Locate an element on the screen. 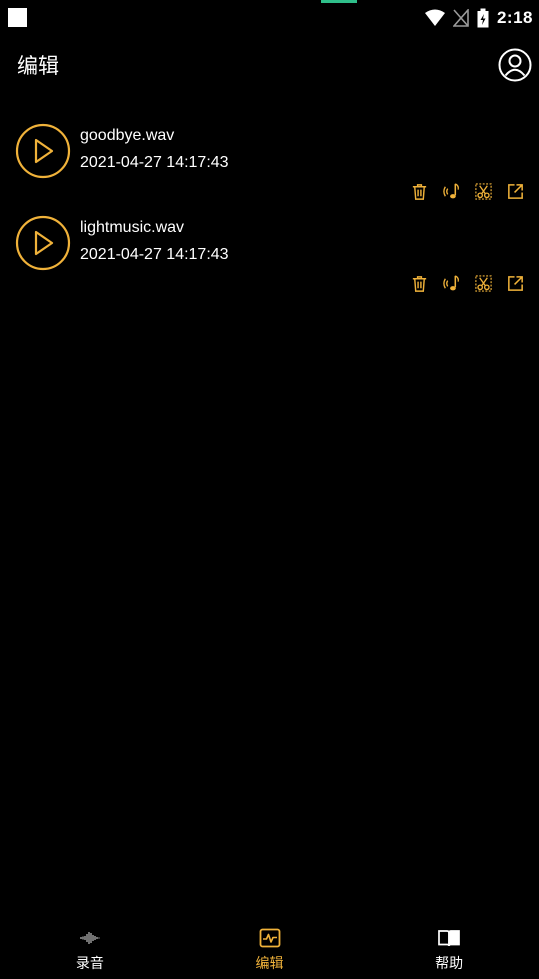  waveform-icon is located at coordinates (90, 938).